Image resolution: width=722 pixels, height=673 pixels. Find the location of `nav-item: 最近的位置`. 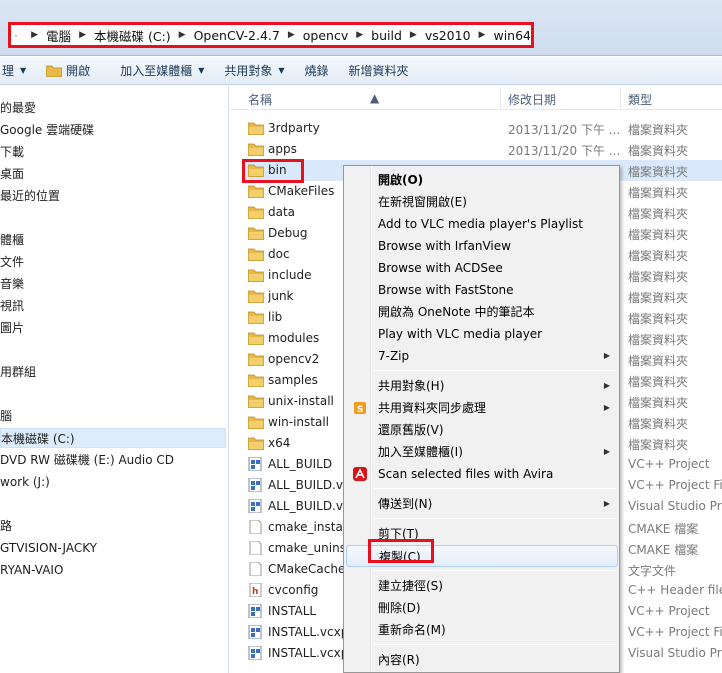

nav-item: 最近的位置 is located at coordinates (30, 196).